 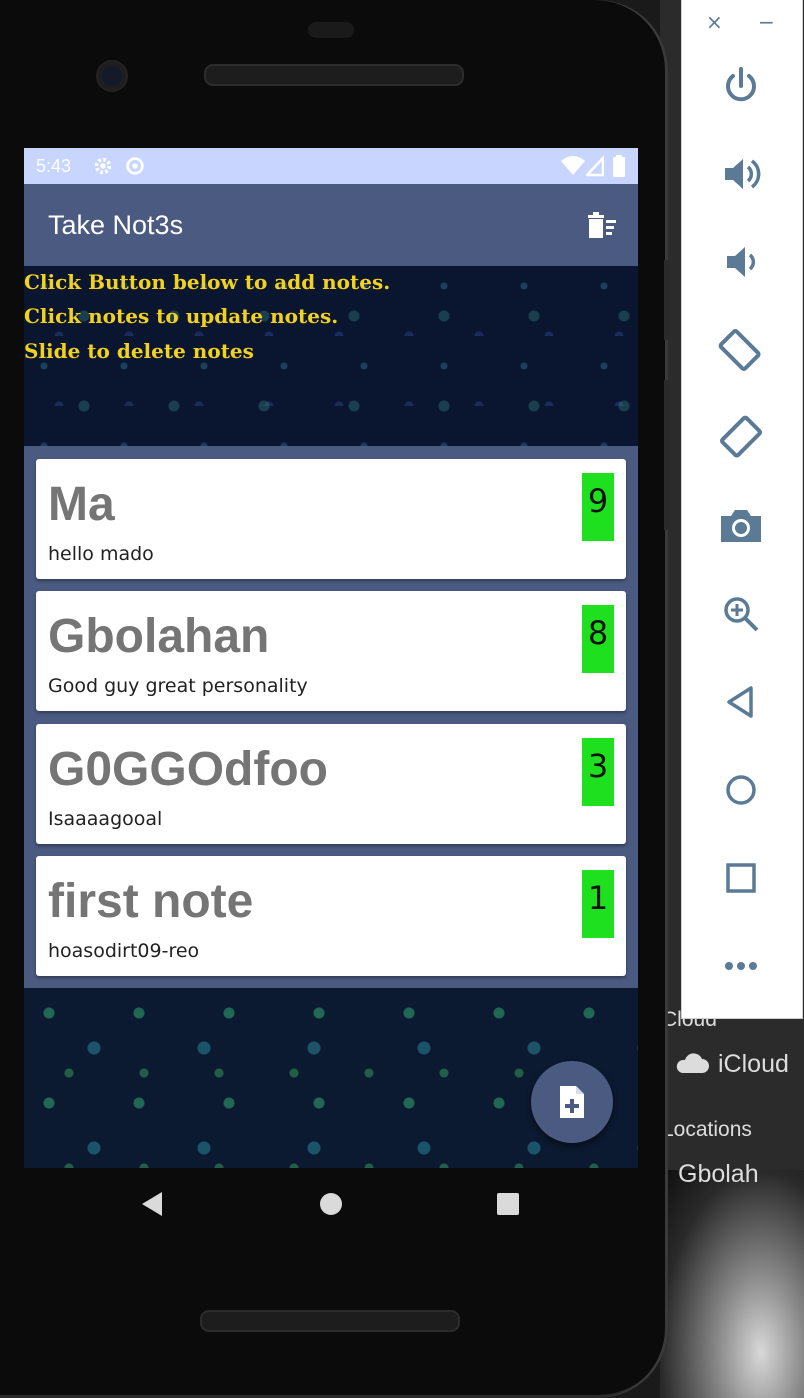 I want to click on instruction-add: Click Button below to add notes., so click(x=207, y=282).